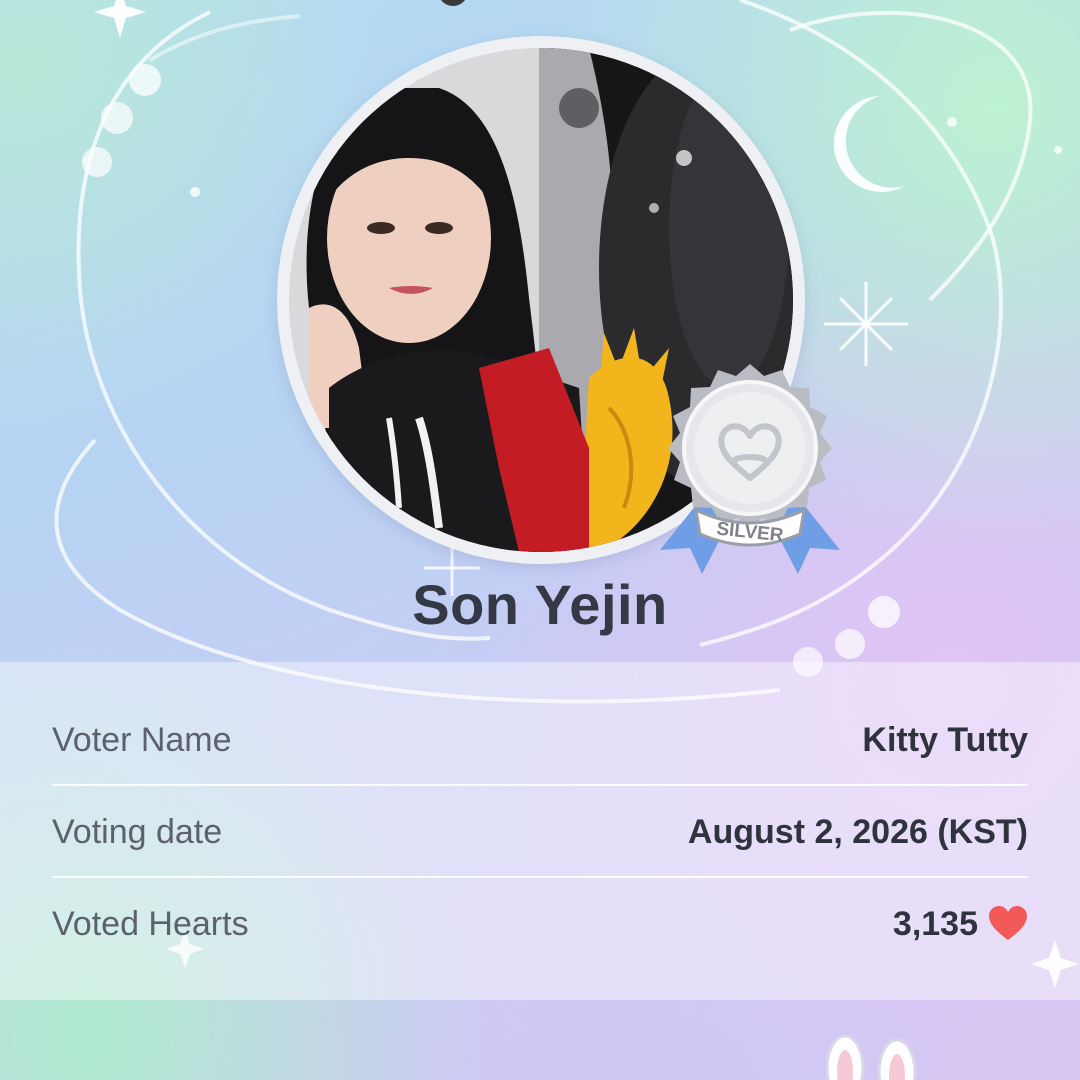  I want to click on voter-name-label: Voter Name, so click(142, 739).